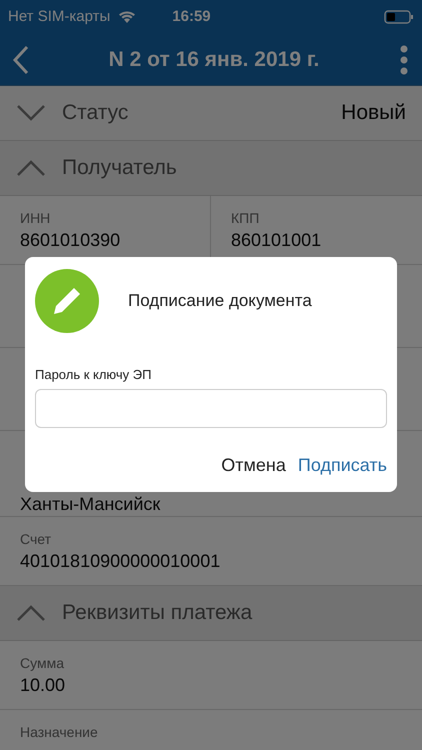 The height and width of the screenshot is (750, 422). I want to click on field-label: КПП, so click(245, 218).